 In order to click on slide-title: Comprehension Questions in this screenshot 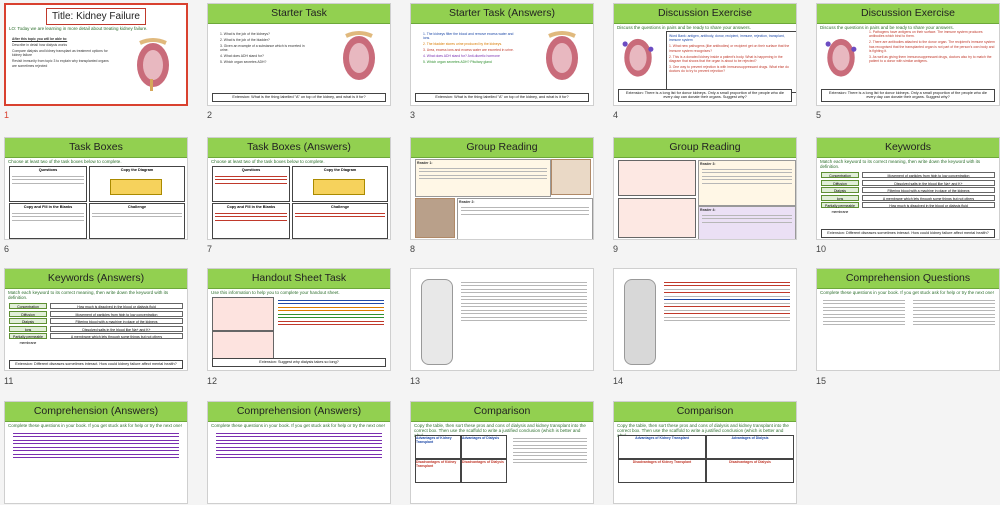, I will do `click(908, 279)`.